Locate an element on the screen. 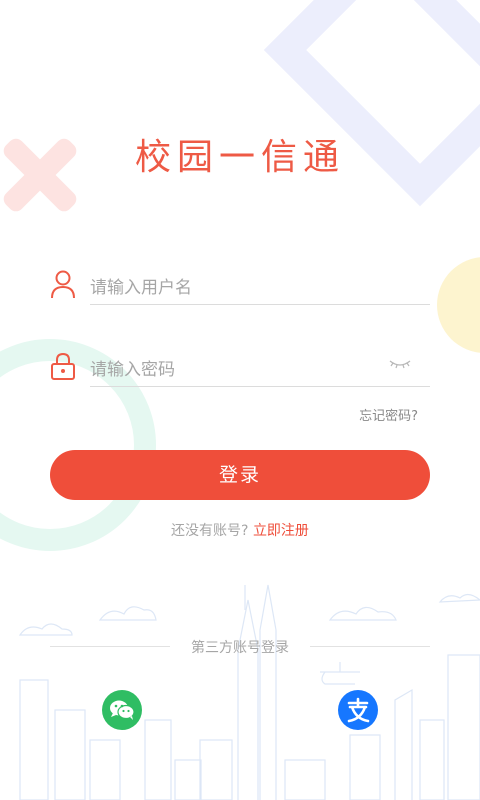 This screenshot has height=800, width=480. wechat-login-button is located at coordinates (122, 710).